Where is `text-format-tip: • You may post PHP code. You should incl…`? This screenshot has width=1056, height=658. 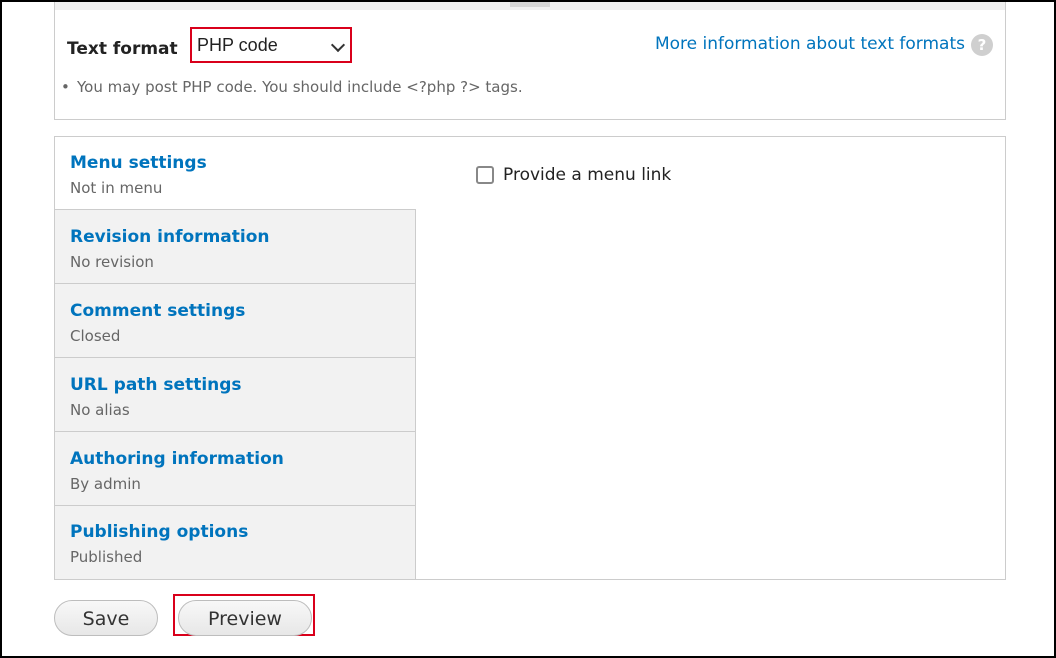
text-format-tip: • You may post PHP code. You should incl… is located at coordinates (292, 87).